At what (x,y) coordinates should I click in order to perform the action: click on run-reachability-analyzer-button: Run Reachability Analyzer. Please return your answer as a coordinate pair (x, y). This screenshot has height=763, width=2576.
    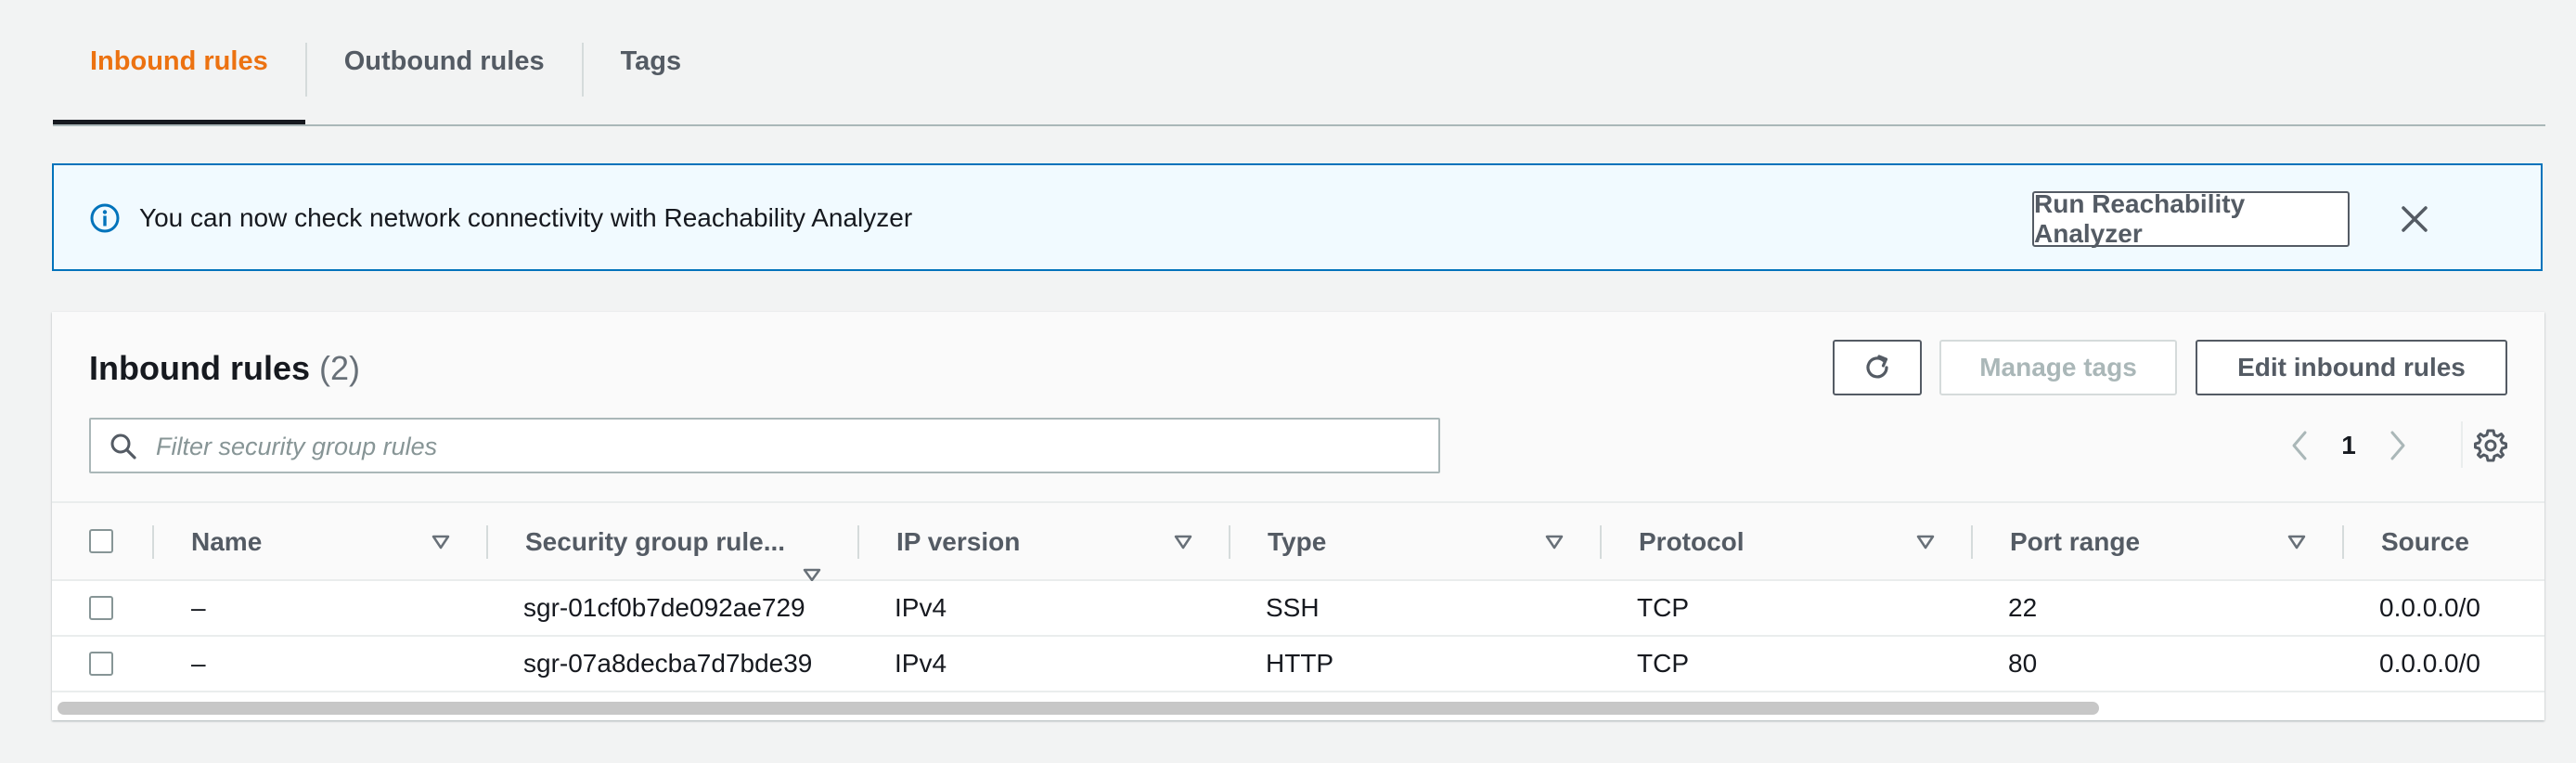
    Looking at the image, I should click on (2191, 219).